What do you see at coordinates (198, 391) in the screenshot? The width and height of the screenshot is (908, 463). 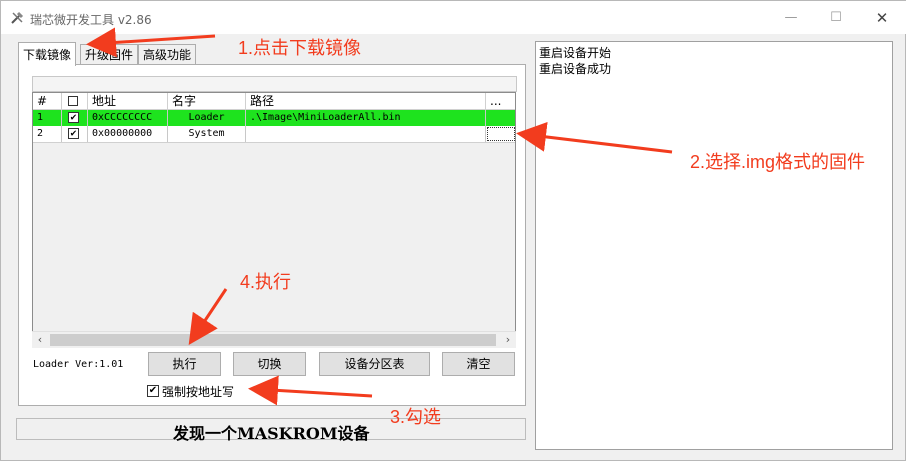 I see `force-write-label: 强制按地址写` at bounding box center [198, 391].